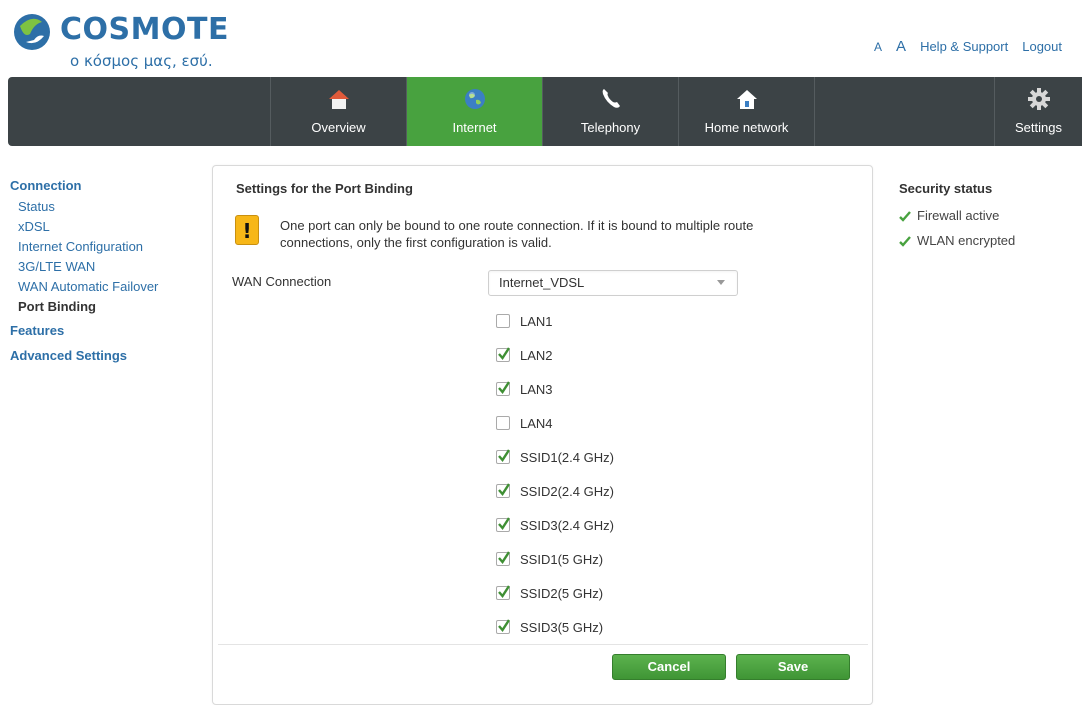 This screenshot has width=1082, height=705. Describe the element at coordinates (105, 355) in the screenshot. I see `sidebar-advanced-settings: Advanced Settings` at that location.